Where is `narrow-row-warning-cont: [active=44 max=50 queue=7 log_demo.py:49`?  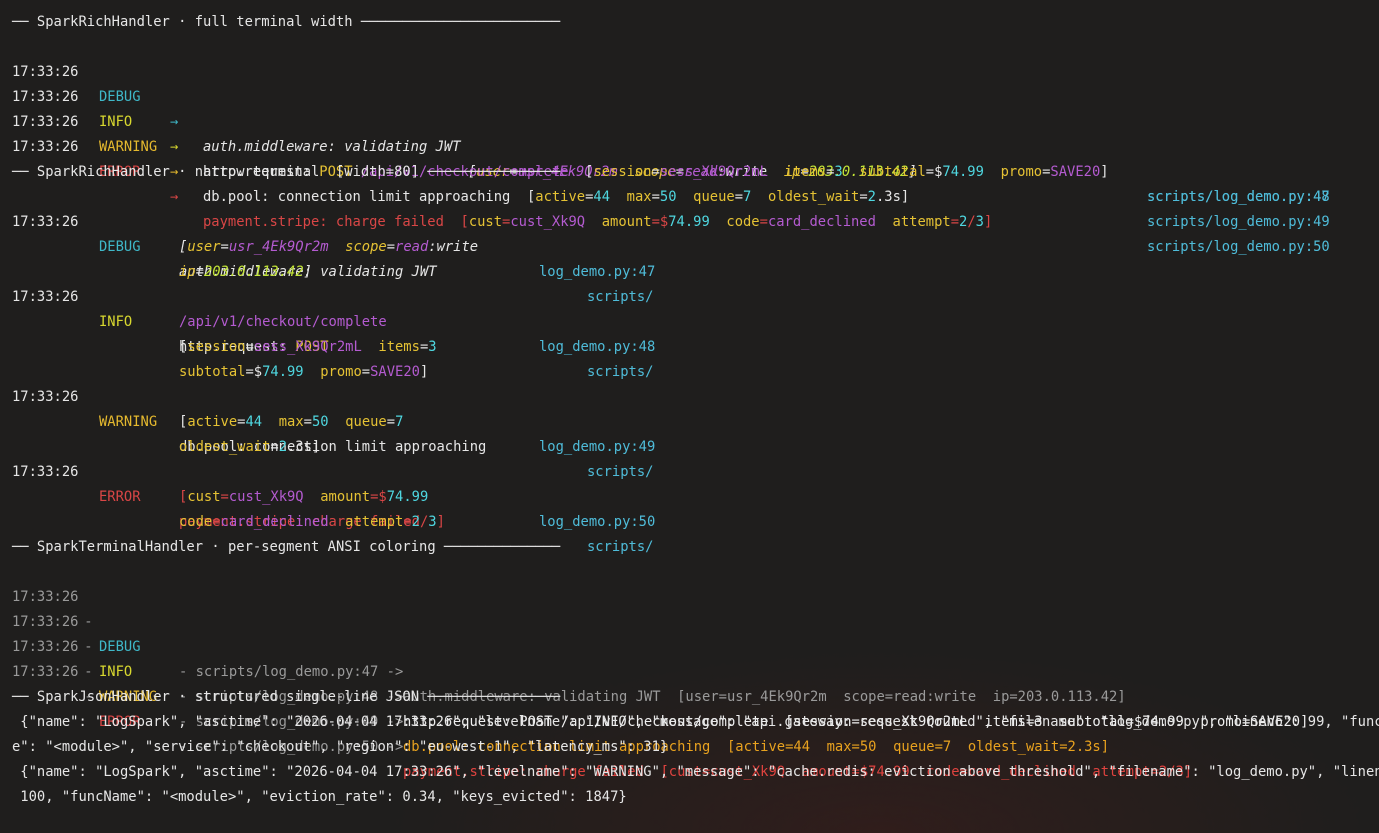
narrow-row-warning-cont: [active=44 max=50 queue=7 log_demo.py:49 is located at coordinates (662, 420).